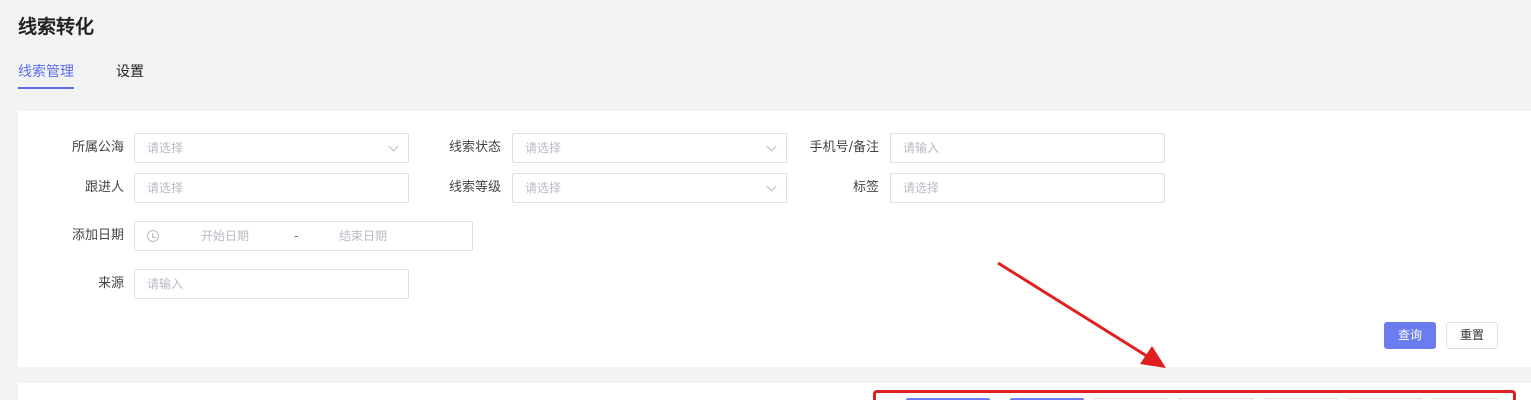 The width and height of the screenshot is (1531, 400). I want to click on tag-select: 请选择, so click(1027, 188).